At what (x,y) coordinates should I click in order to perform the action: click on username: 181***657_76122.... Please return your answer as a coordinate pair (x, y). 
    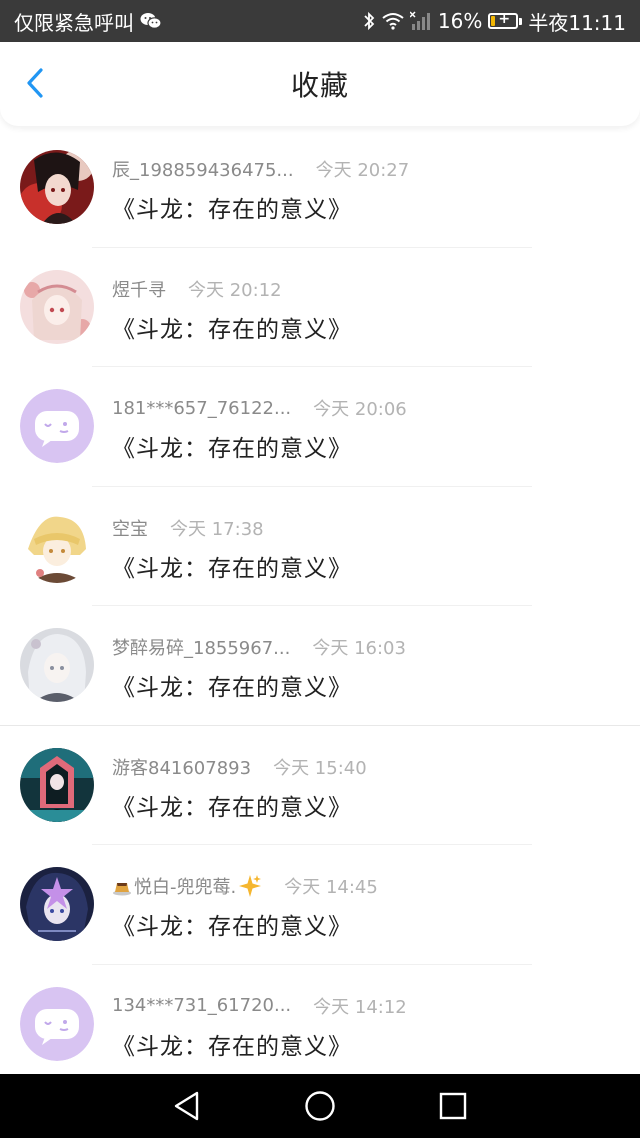
    Looking at the image, I should click on (201, 408).